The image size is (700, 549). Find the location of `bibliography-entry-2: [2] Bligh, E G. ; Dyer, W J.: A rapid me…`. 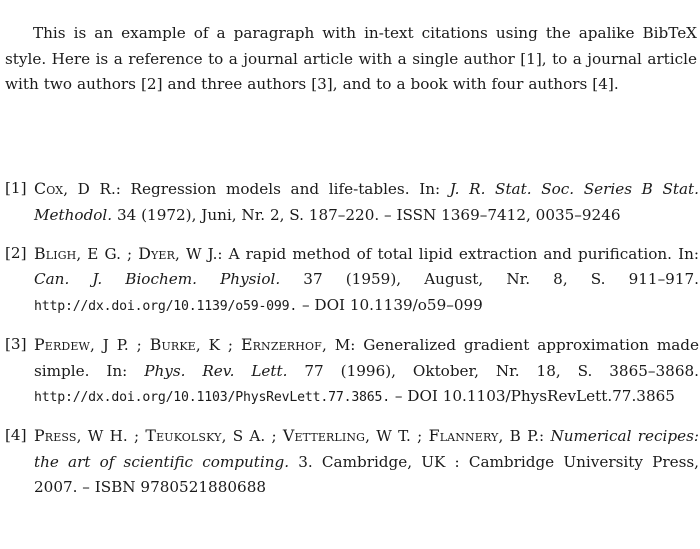

bibliography-entry-2: [2] Bligh, E G. ; Dyer, W J.: A rapid me… is located at coordinates (352, 280).